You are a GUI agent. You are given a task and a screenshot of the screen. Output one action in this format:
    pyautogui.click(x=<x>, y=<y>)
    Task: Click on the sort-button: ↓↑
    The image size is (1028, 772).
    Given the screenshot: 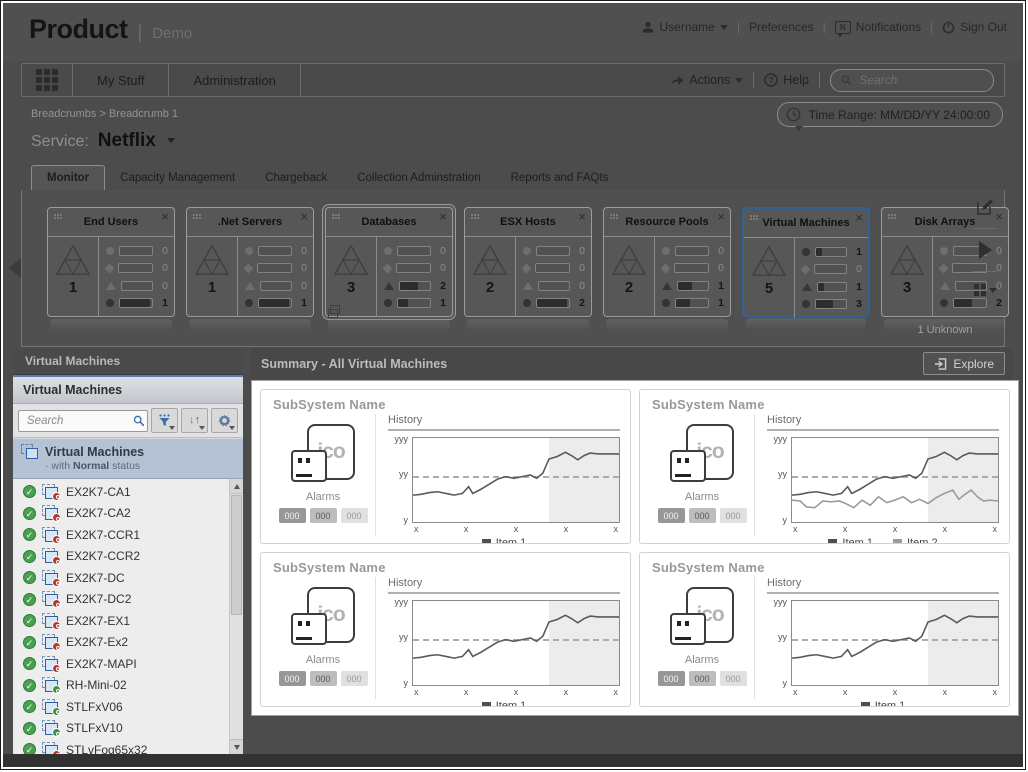 What is the action you would take?
    pyautogui.click(x=195, y=420)
    